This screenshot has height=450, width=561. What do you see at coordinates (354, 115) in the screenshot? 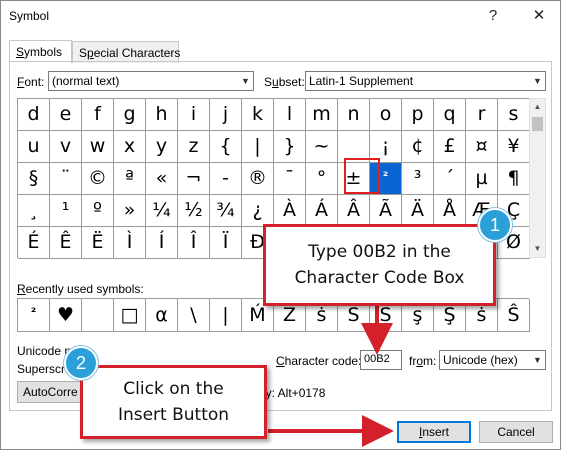
I see `symbol-cell: n` at bounding box center [354, 115].